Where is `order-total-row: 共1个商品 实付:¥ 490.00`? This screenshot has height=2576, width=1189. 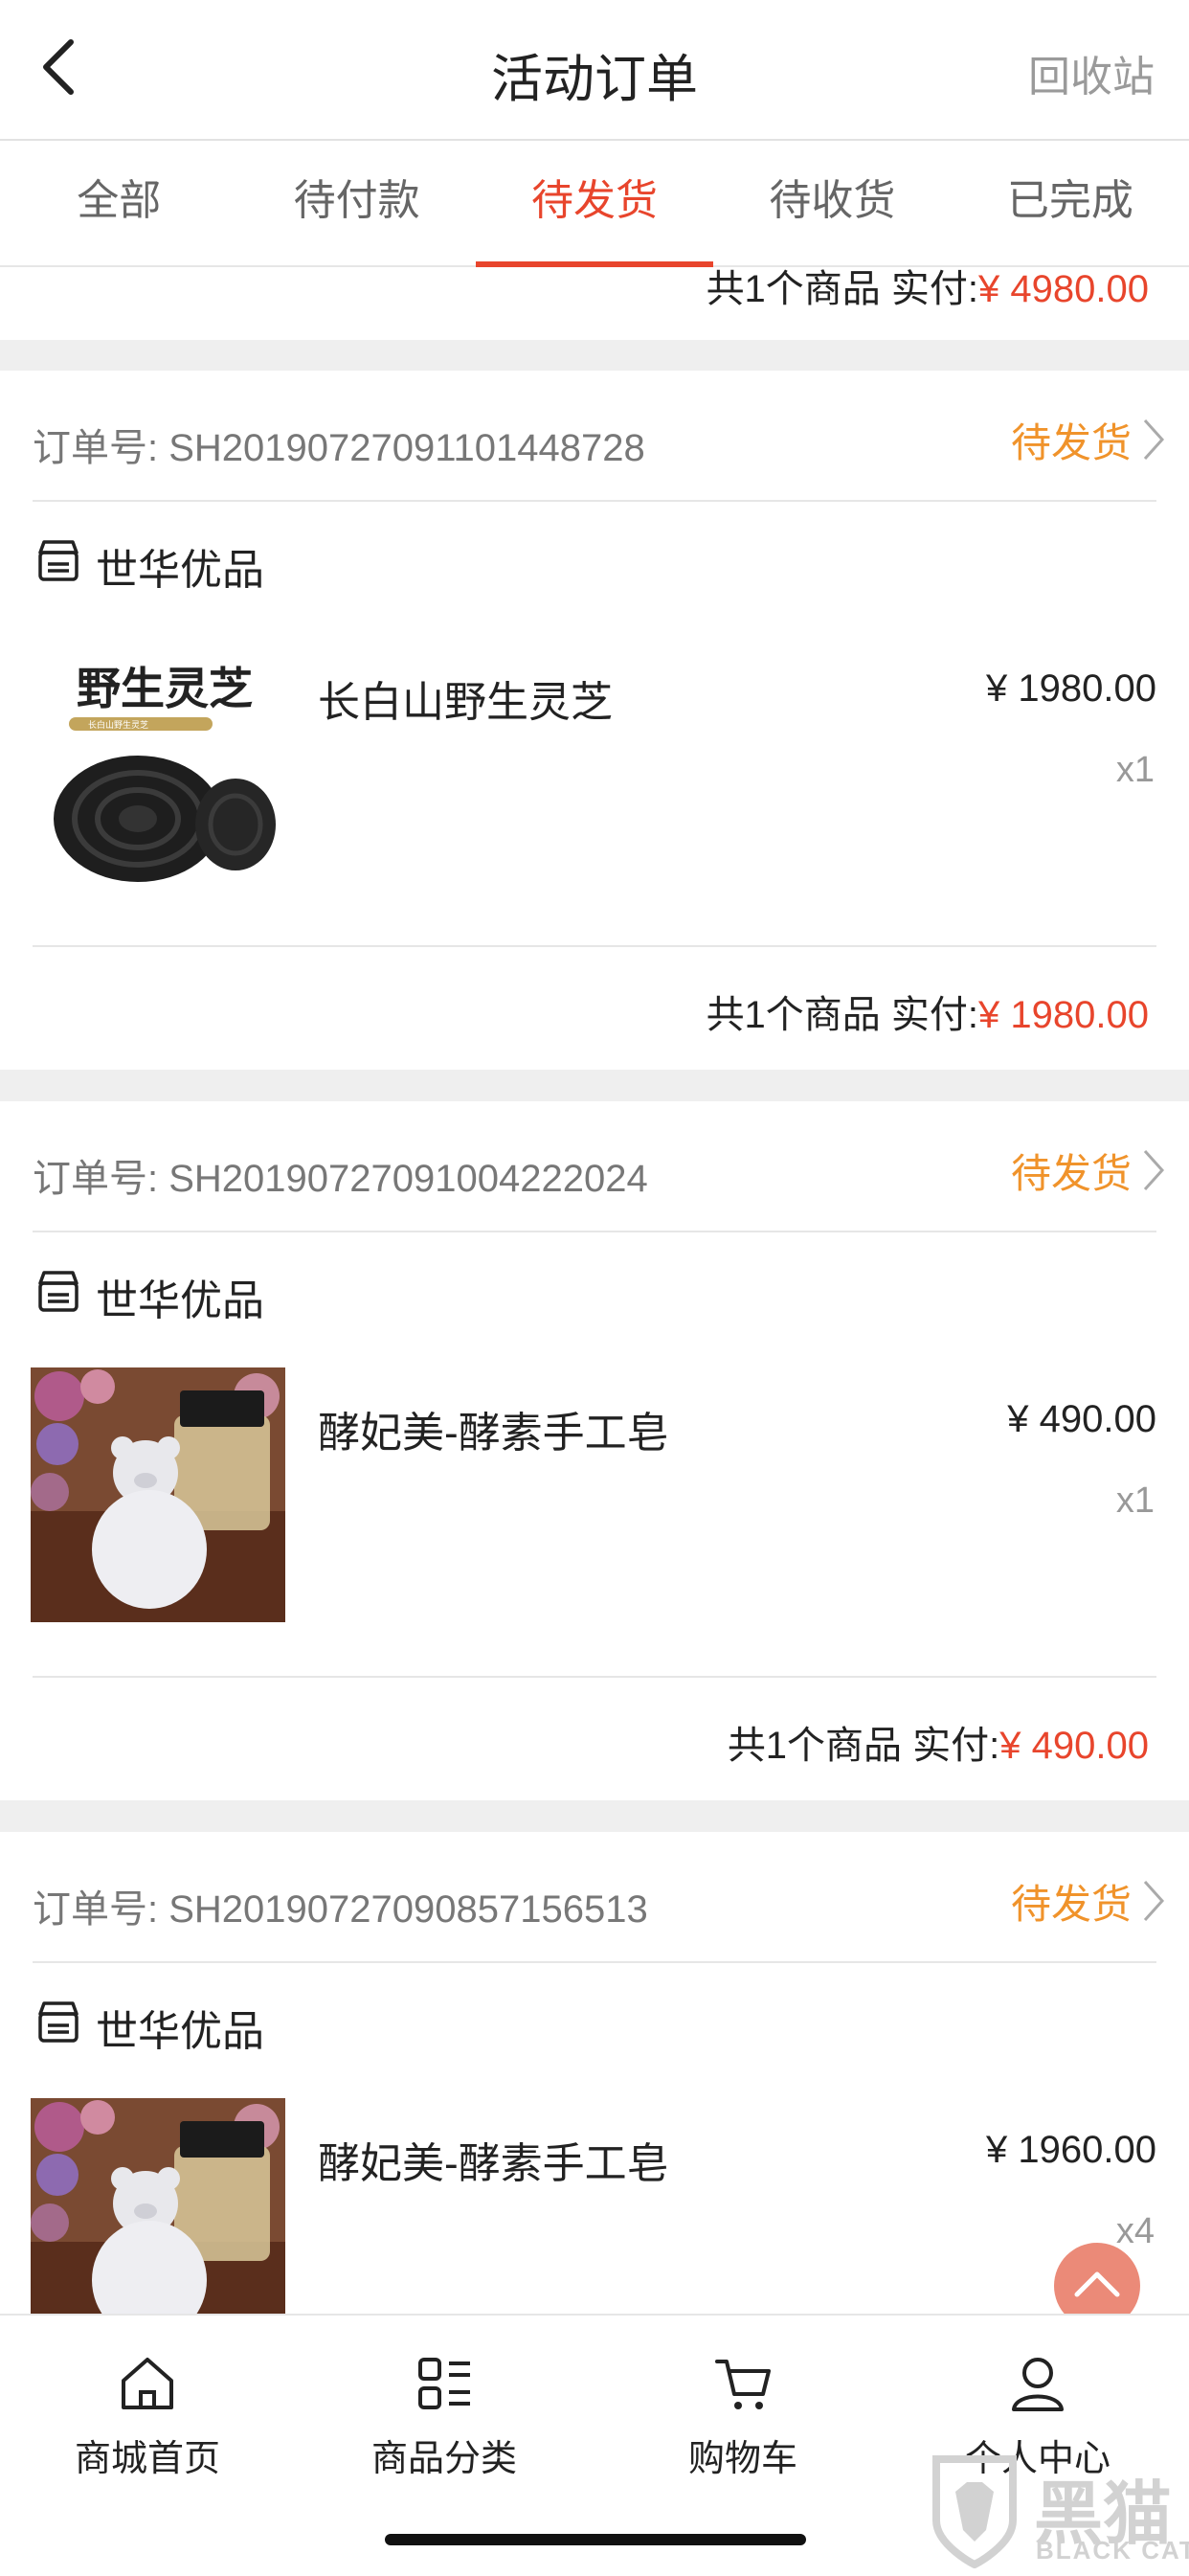 order-total-row: 共1个商品 实付:¥ 490.00 is located at coordinates (938, 1742).